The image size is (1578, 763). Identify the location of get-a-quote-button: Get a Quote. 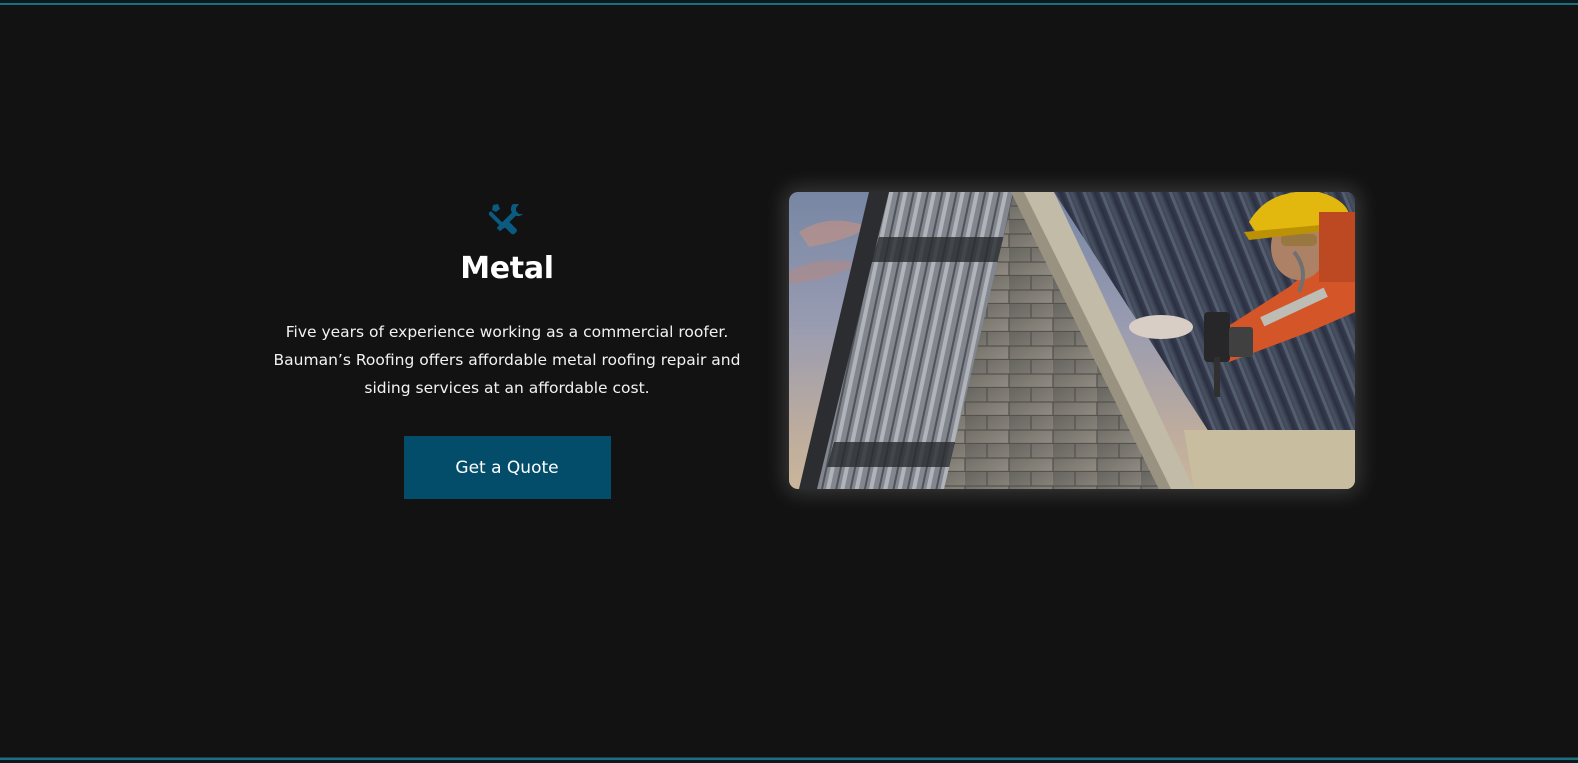
(507, 467).